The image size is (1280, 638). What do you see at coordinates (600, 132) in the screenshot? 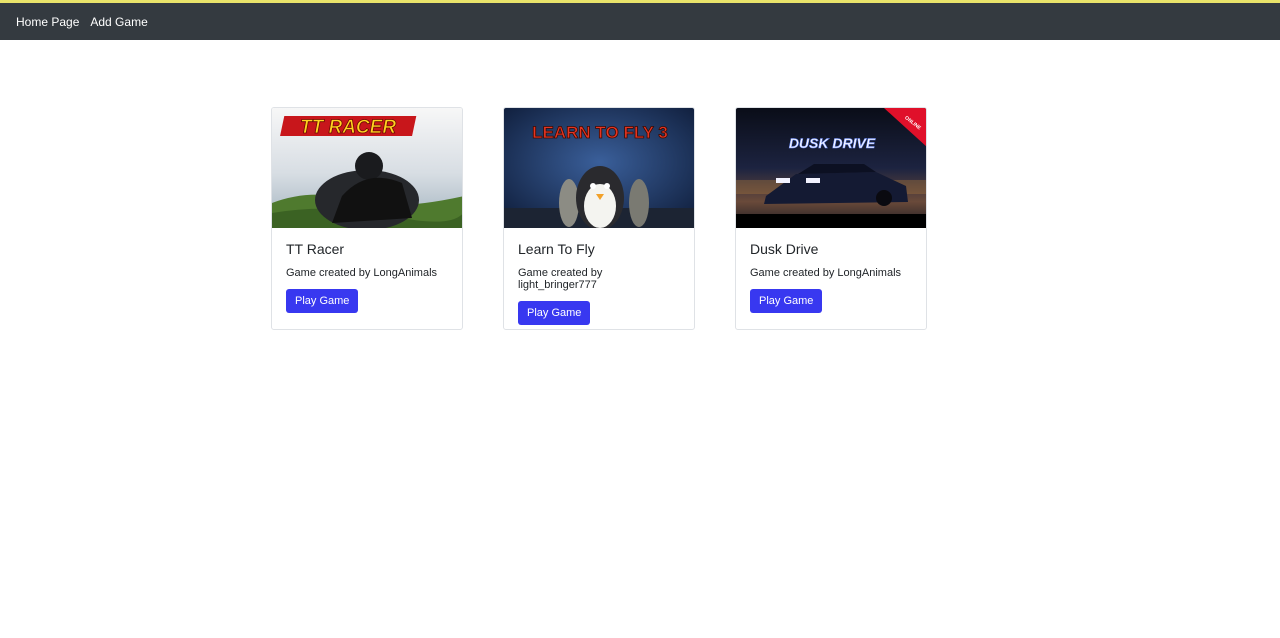
I see `thumbnail-logo-text: LEARN TO FLY 3` at bounding box center [600, 132].